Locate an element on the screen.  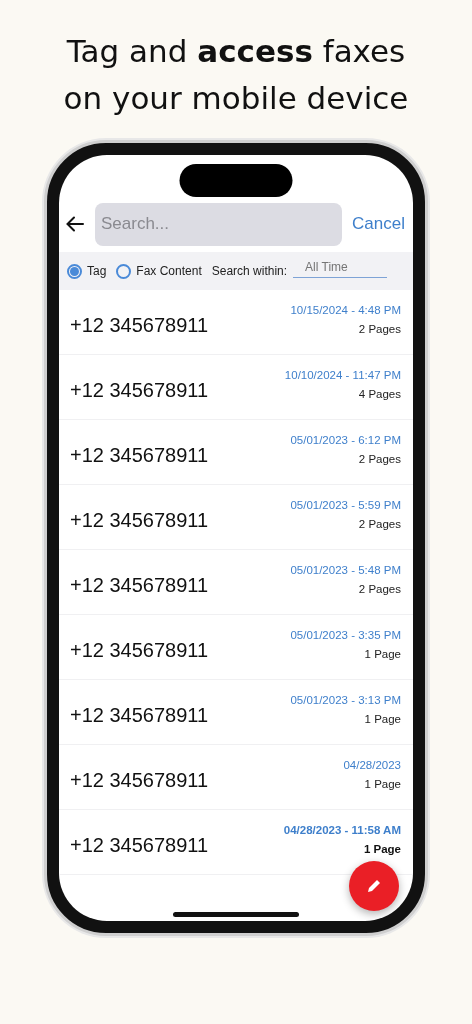
fax-row: +12 345678911 10/15/2024 - 4:48 PM 2 Pages is located at coordinates (236, 322).